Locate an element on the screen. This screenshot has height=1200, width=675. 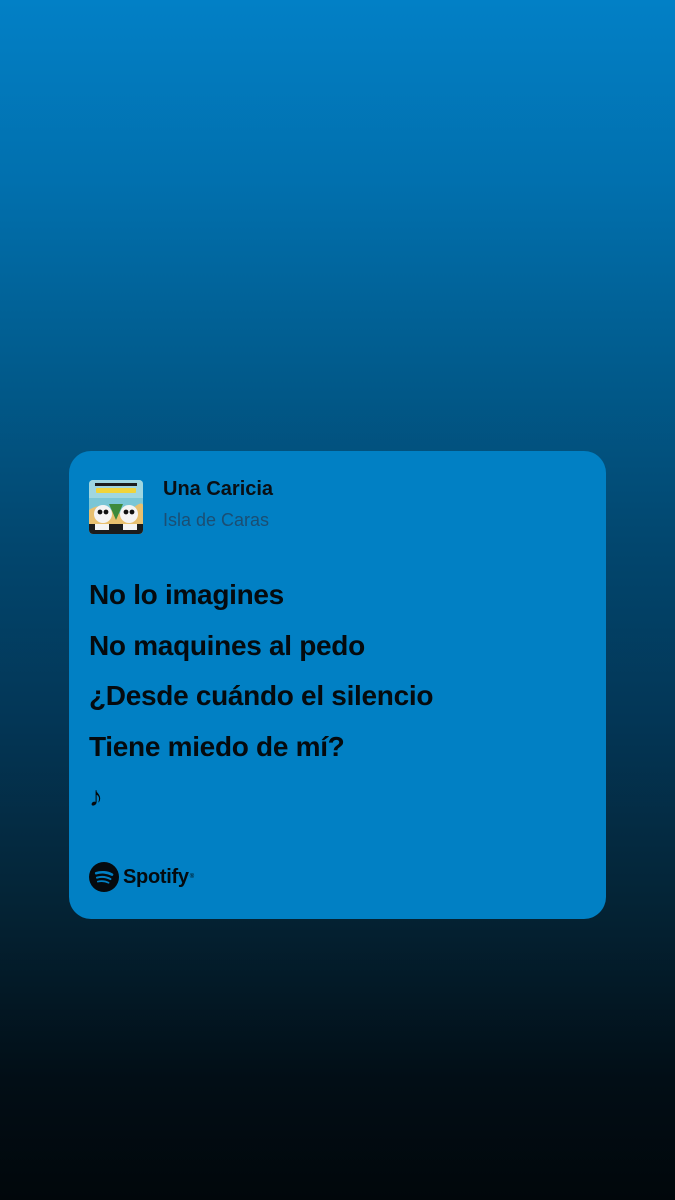
music-note: ♪ is located at coordinates (96, 796).